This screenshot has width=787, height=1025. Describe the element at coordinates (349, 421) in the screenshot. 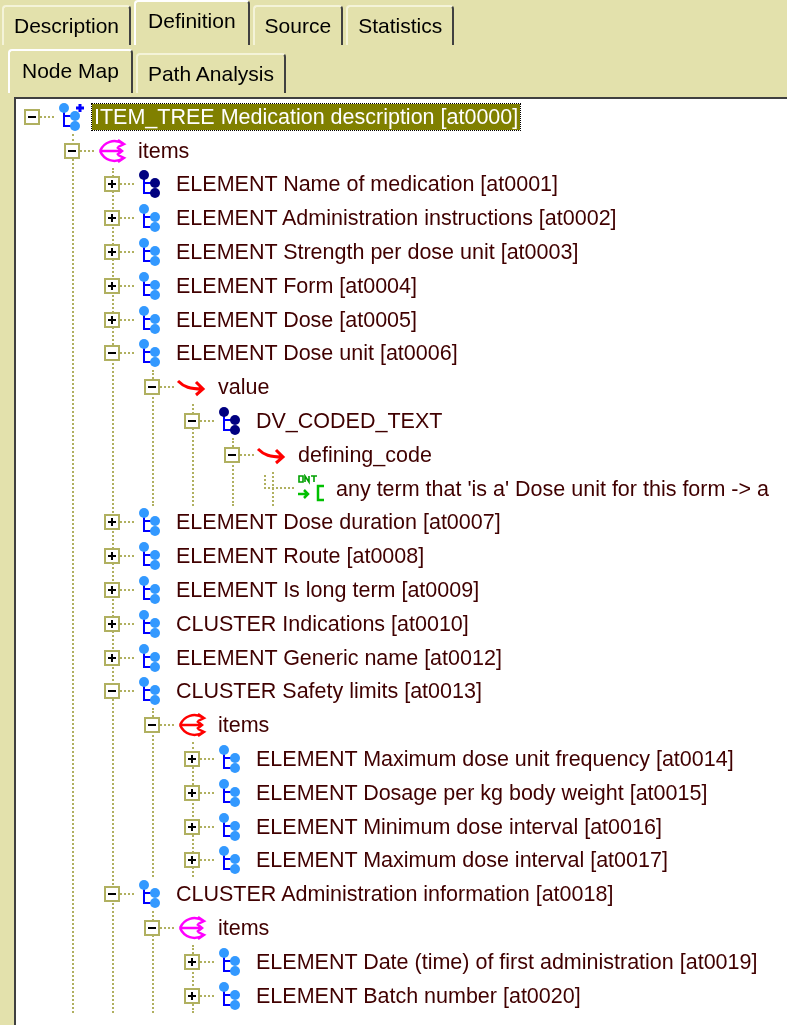

I see `tree-node-label: DV_CODED_TEXT` at that location.